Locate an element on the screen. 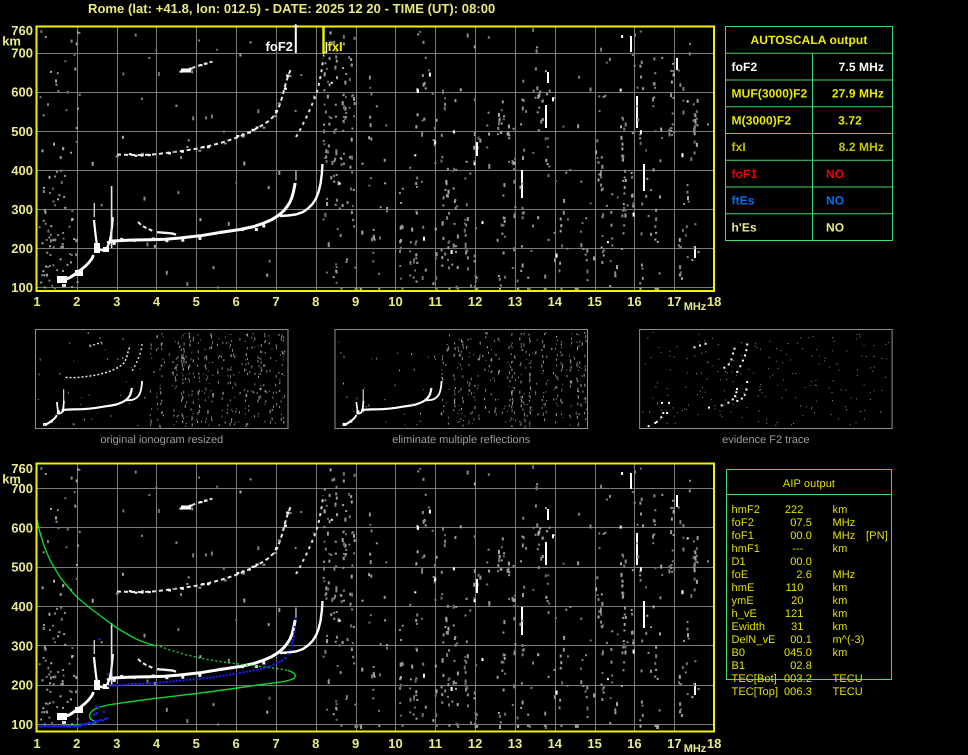  svg-text: evidence F2 trace is located at coordinates (765, 440).